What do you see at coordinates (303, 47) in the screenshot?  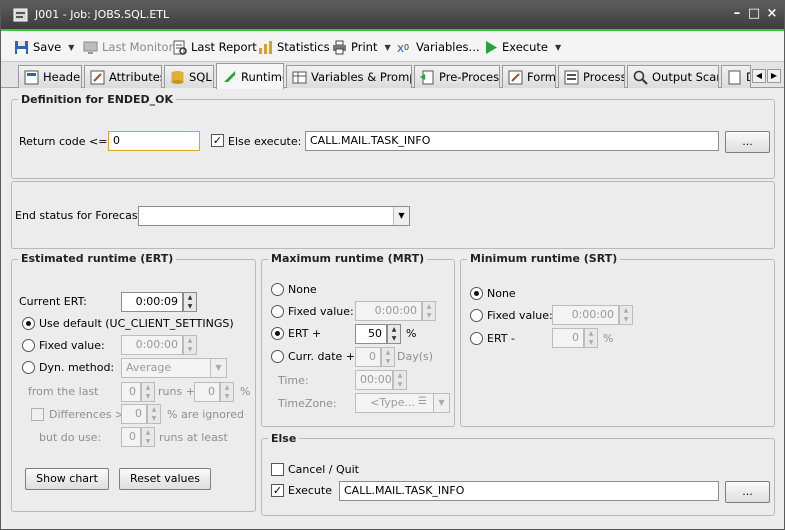 I see `statistics-label: Statistics` at bounding box center [303, 47].